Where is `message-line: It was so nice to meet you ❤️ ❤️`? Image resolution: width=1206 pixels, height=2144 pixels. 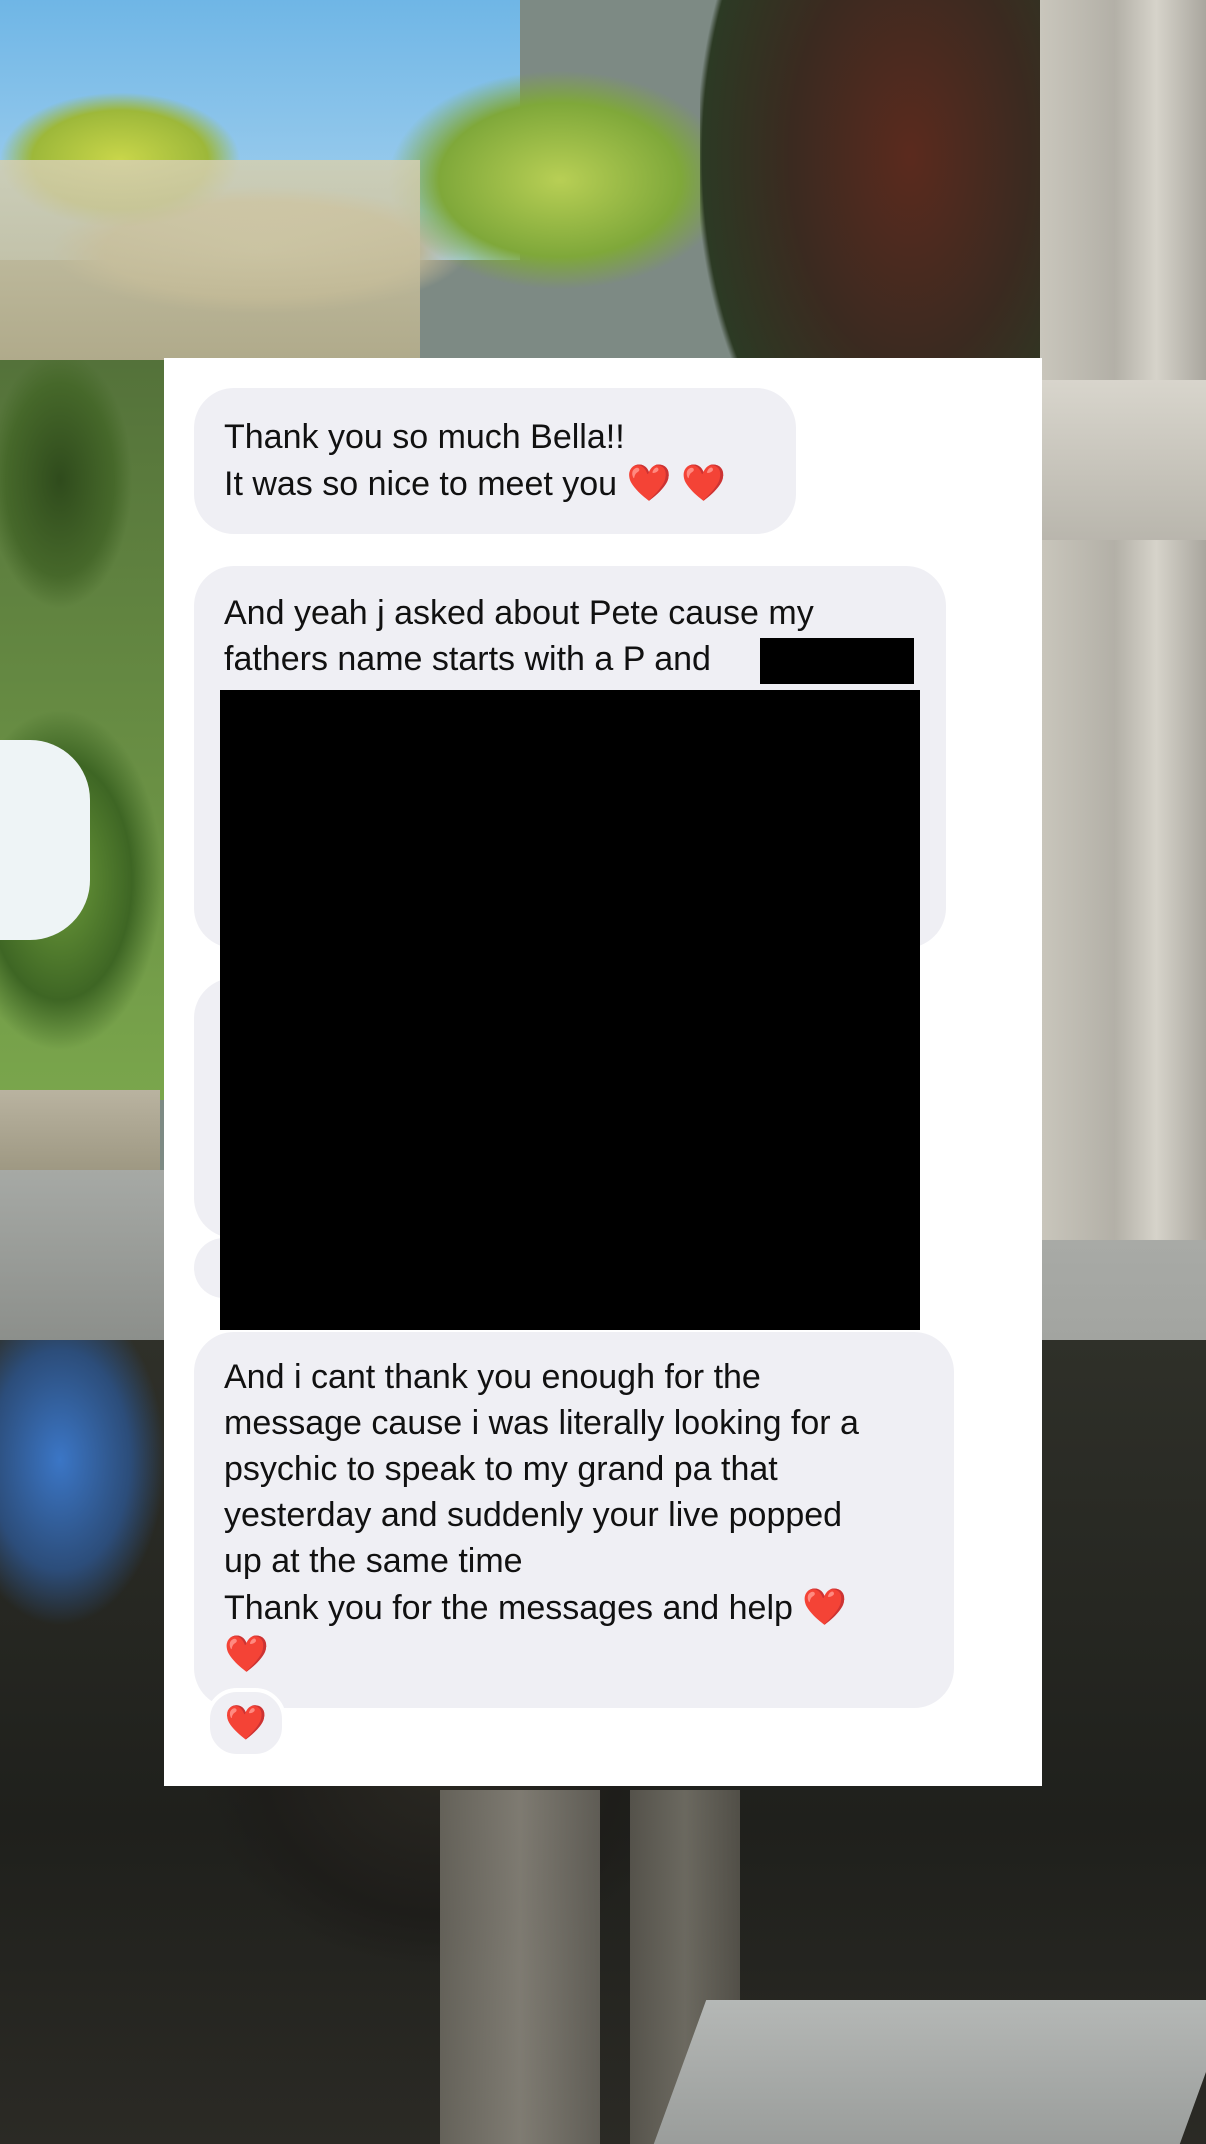 message-line: It was so nice to meet you ❤️ ❤️ is located at coordinates (475, 483).